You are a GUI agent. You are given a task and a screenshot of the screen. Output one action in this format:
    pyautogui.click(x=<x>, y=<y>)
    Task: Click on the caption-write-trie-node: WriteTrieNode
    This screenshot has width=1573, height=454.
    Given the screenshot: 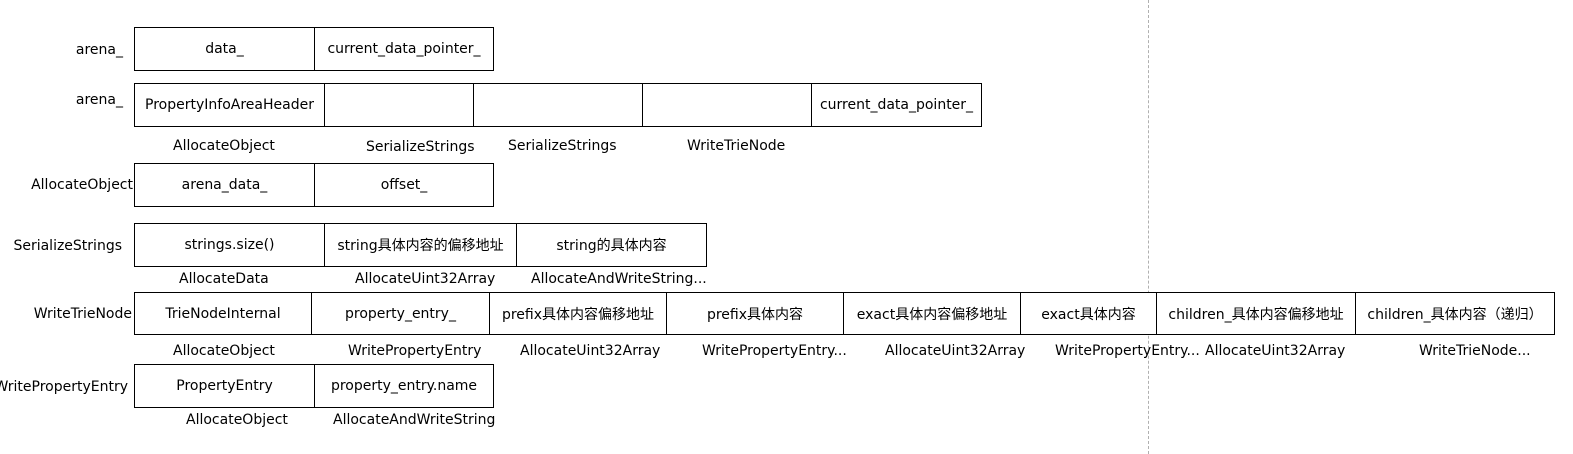 What is the action you would take?
    pyautogui.click(x=736, y=146)
    